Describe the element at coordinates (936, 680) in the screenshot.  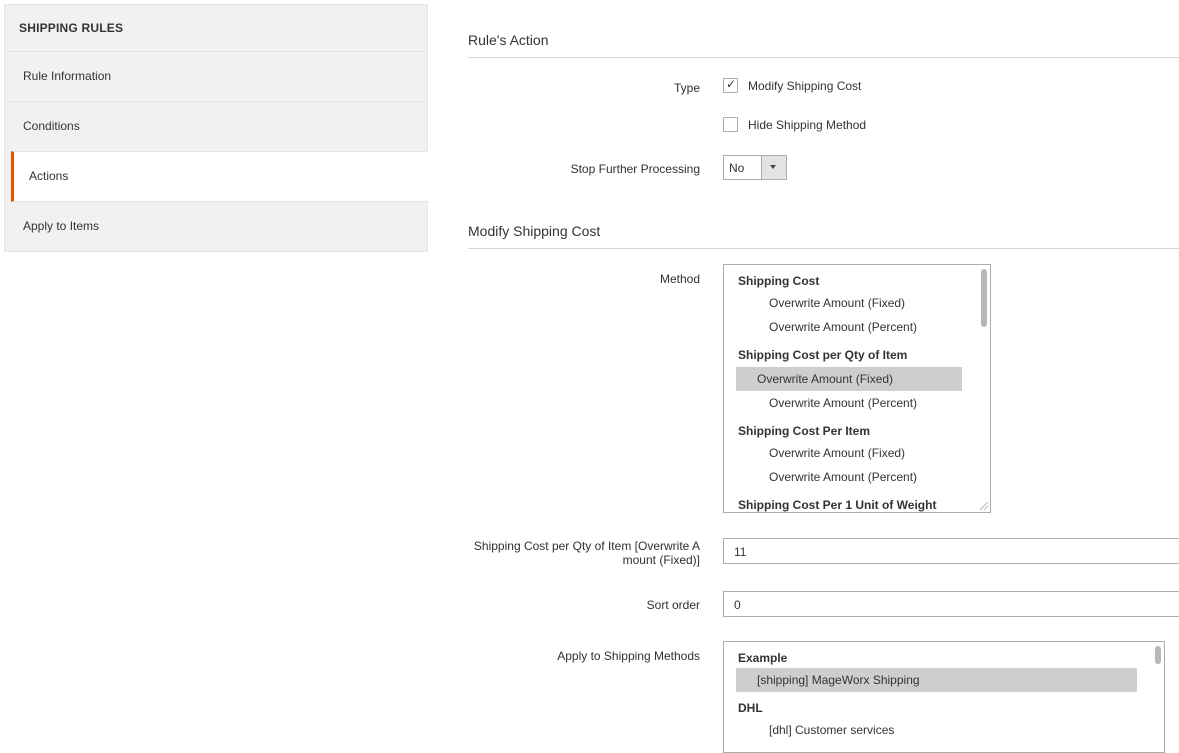
I see `shipping-option-selected: [shipping] MageWorx Shipping` at that location.